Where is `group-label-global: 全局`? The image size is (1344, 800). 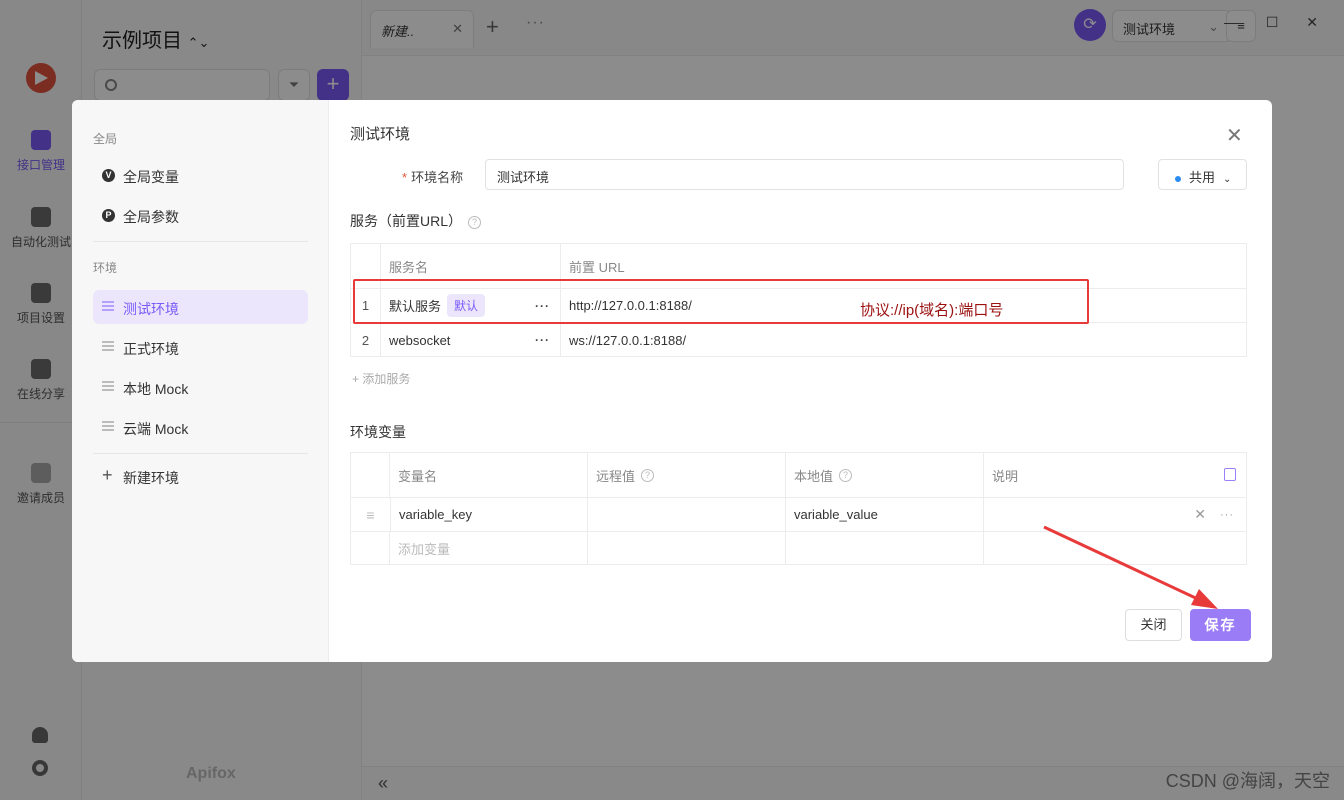
group-label-global: 全局 is located at coordinates (105, 139).